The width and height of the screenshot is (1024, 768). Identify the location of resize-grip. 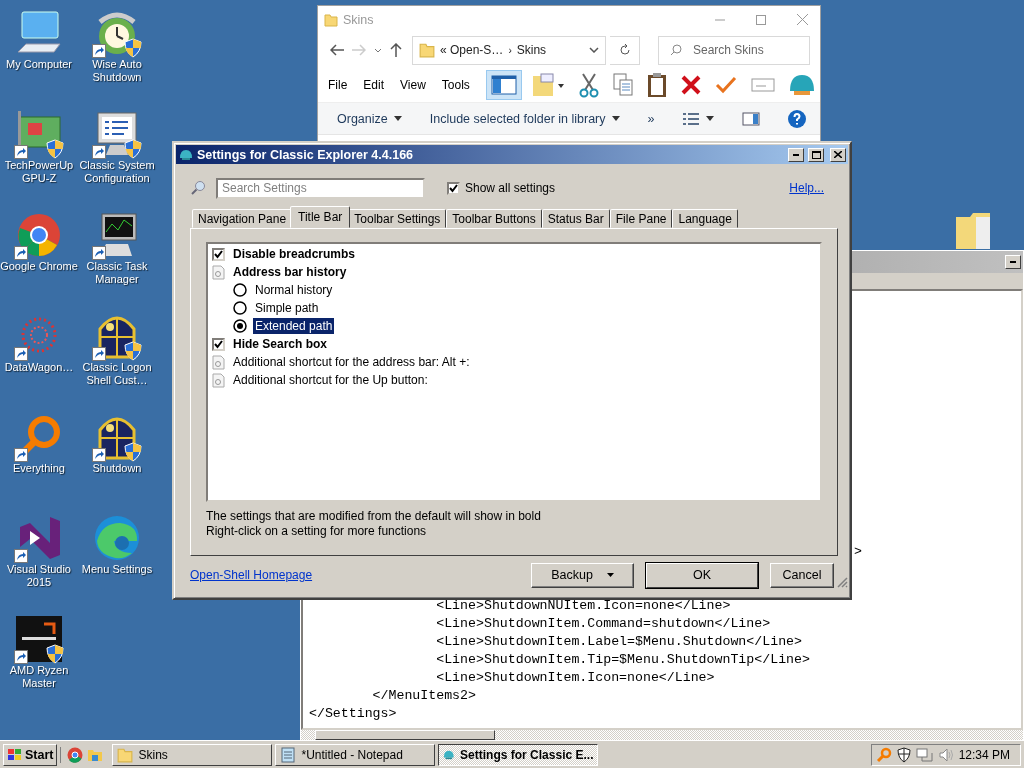
(842, 582).